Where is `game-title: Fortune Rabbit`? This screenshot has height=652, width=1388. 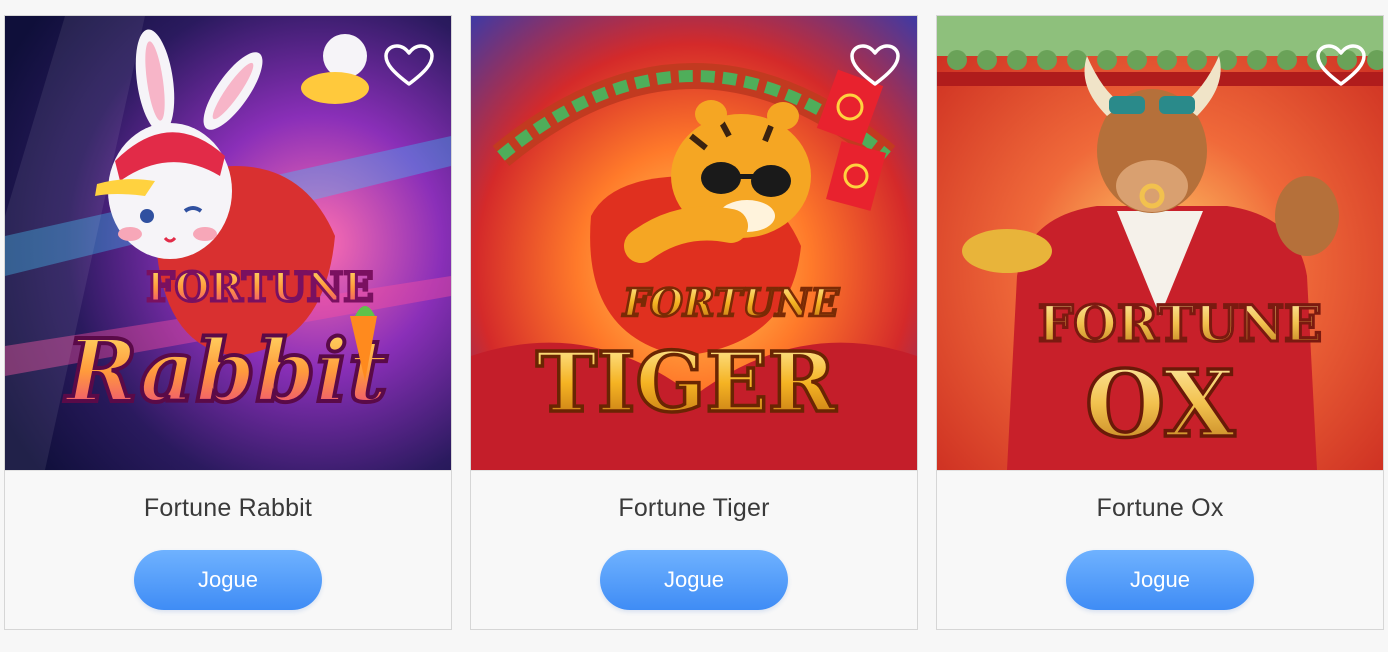
game-title: Fortune Rabbit is located at coordinates (228, 508).